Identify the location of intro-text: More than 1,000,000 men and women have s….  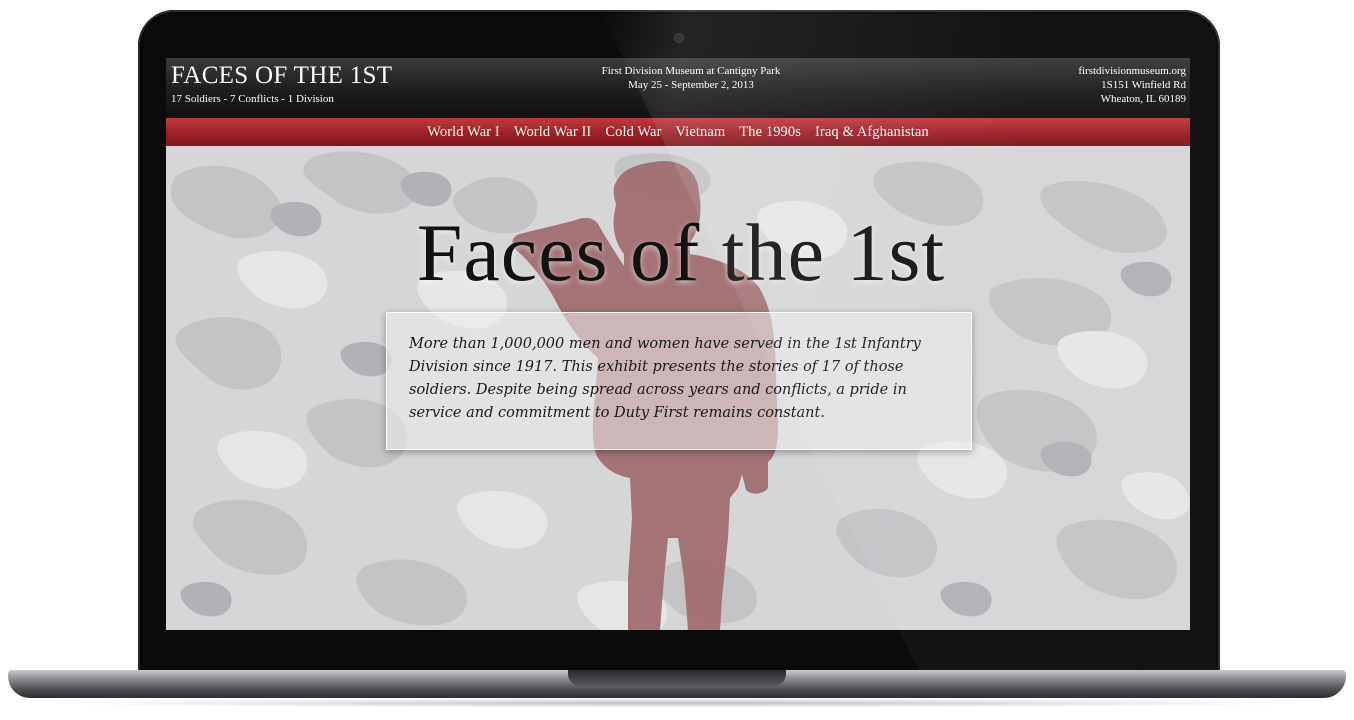
(665, 378).